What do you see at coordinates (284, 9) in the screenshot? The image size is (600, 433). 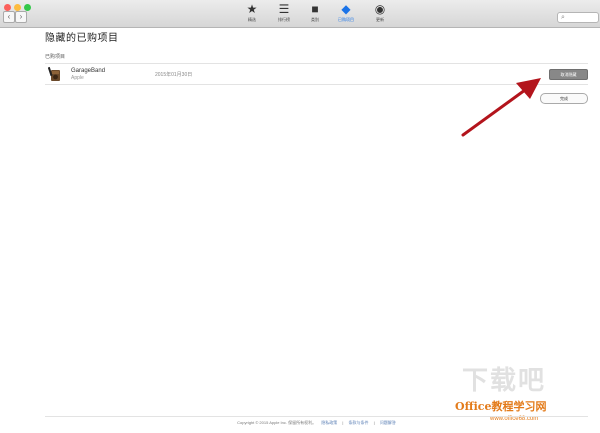 I see `list-icon: ☰` at bounding box center [284, 9].